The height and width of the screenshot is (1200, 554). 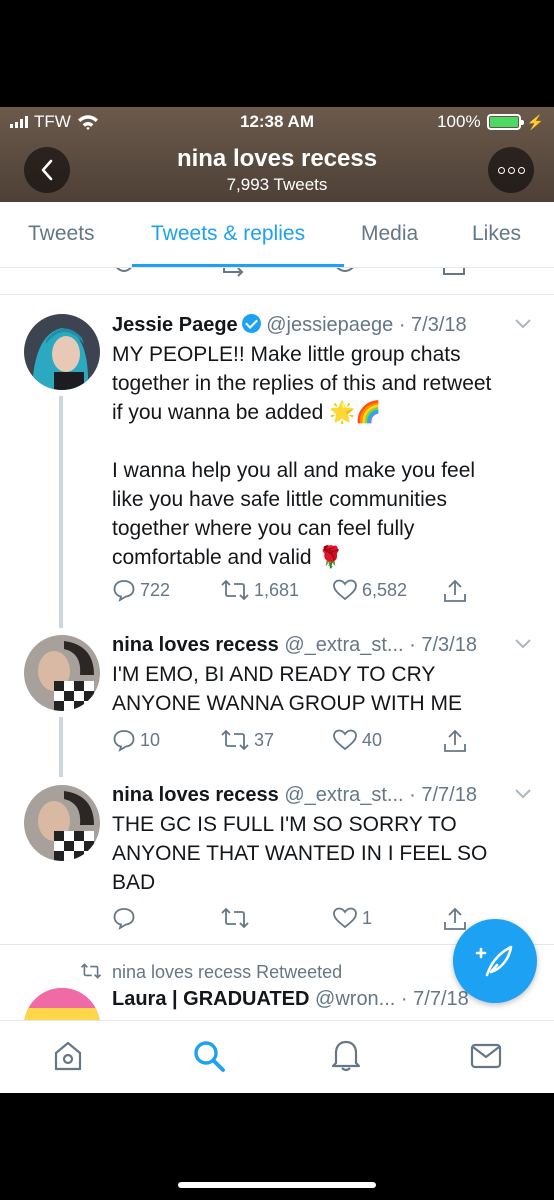 I want to click on messages-icon, so click(x=486, y=1056).